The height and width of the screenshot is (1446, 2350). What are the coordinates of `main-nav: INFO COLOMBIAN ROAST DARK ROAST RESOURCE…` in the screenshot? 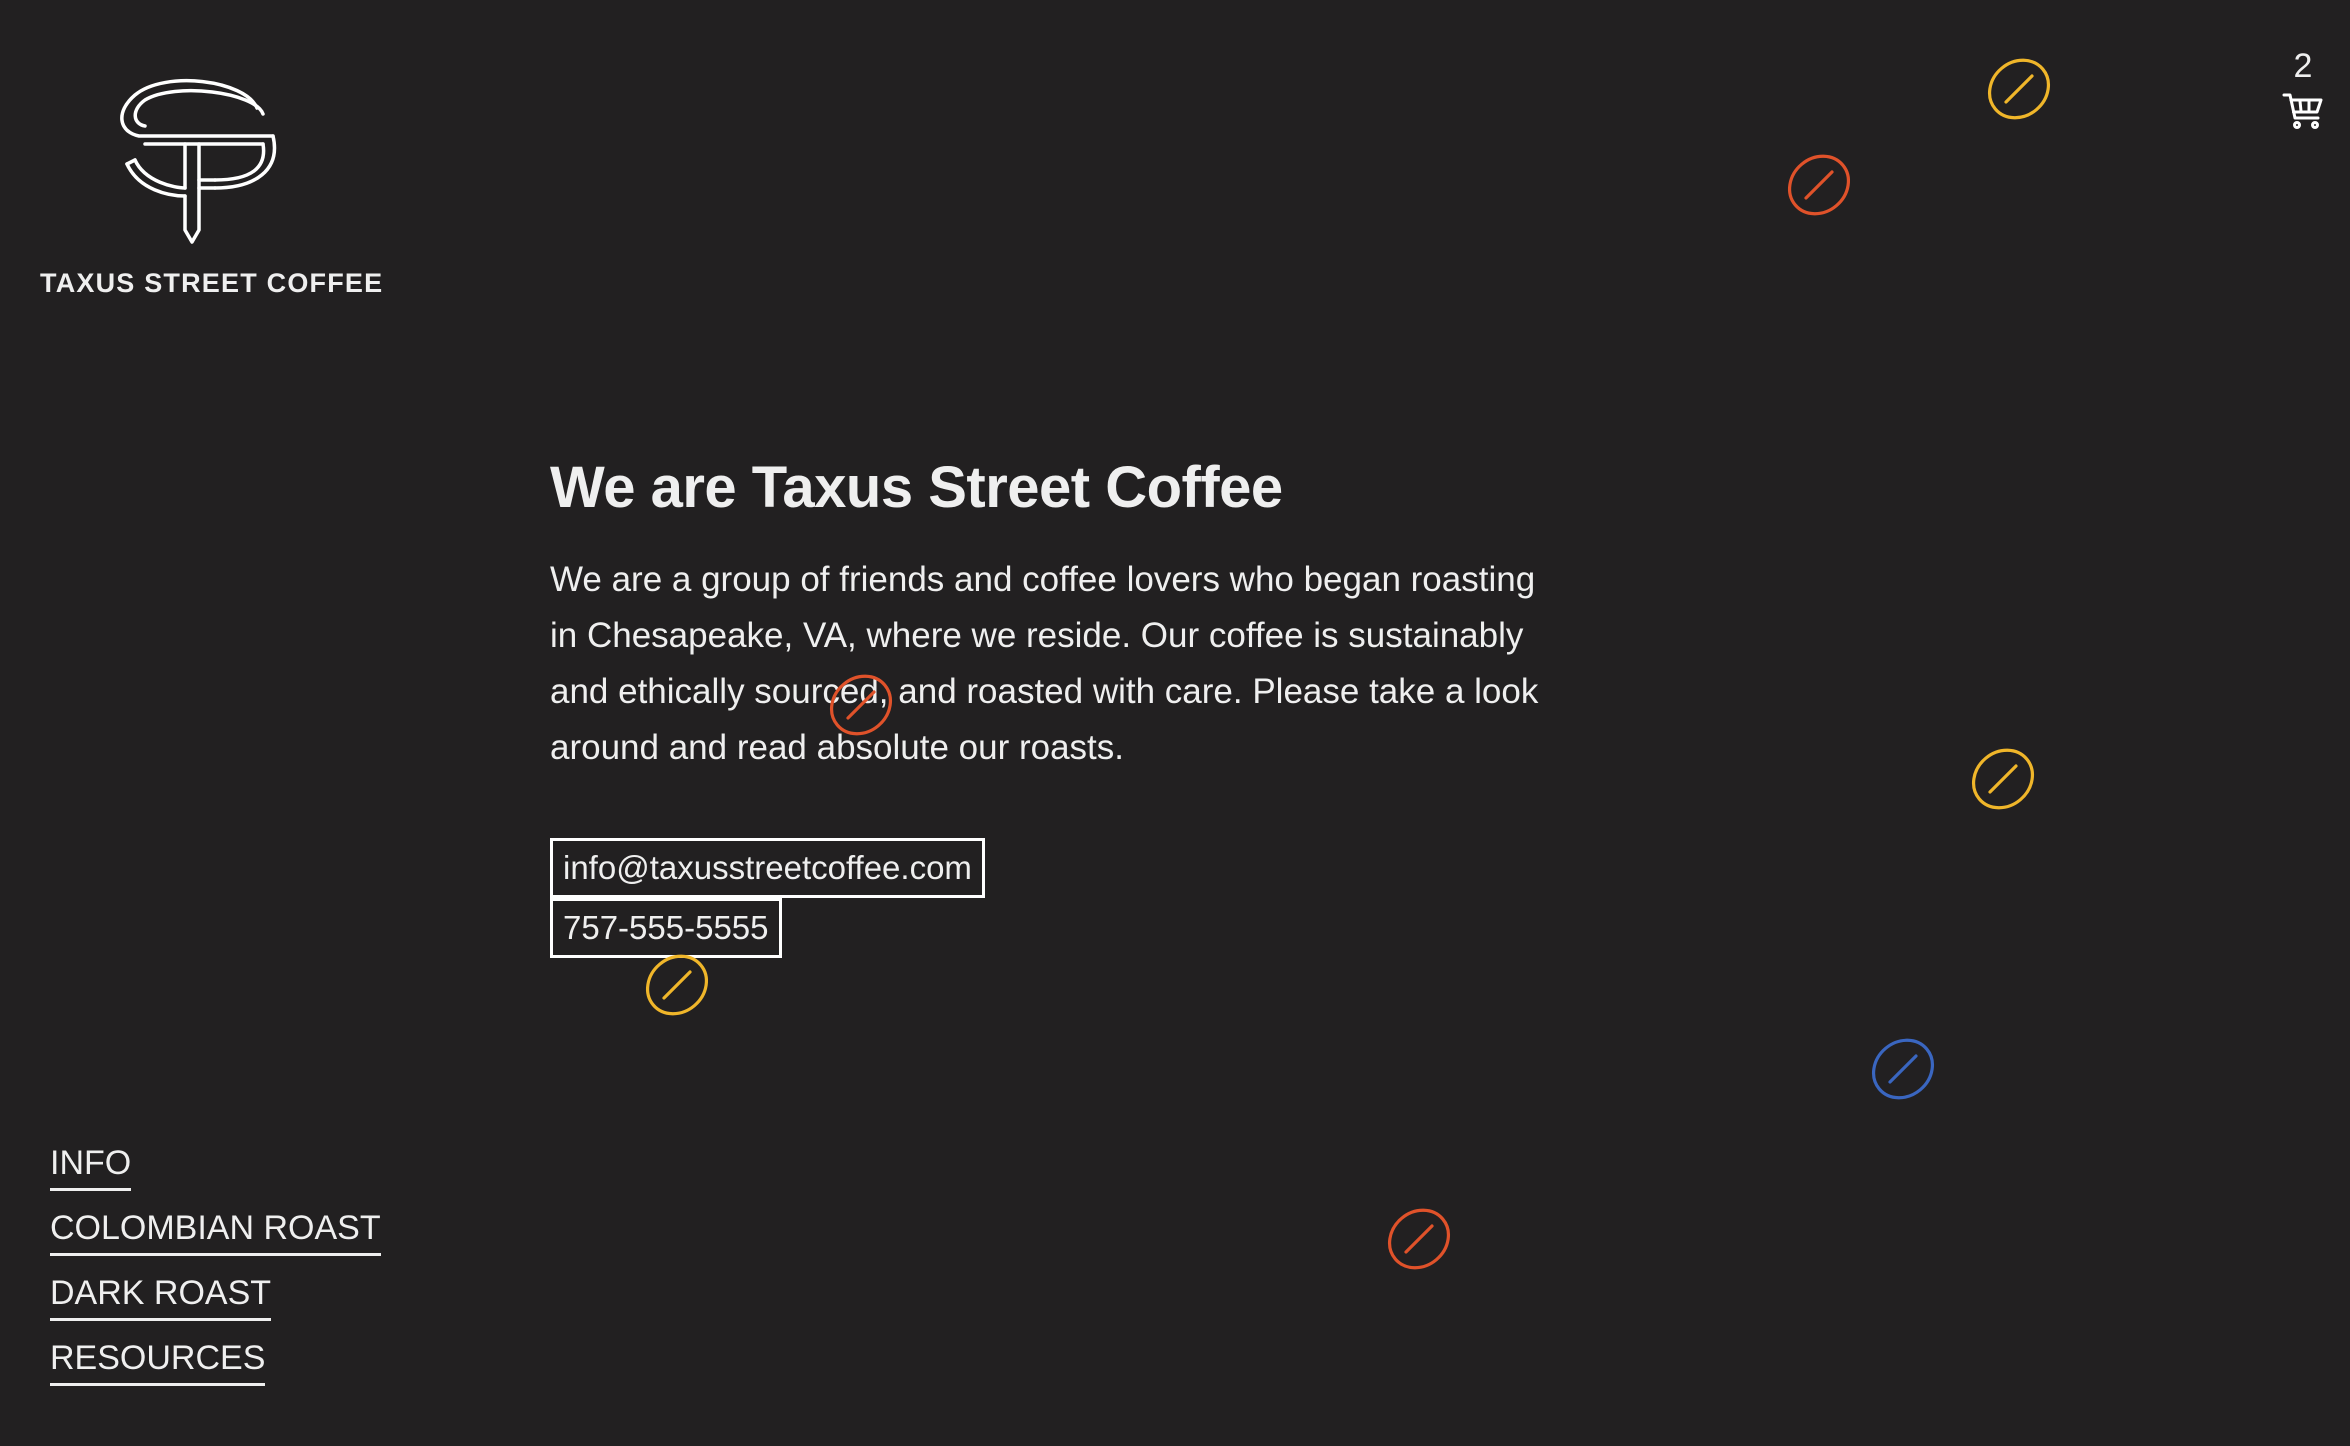 It's located at (215, 1272).